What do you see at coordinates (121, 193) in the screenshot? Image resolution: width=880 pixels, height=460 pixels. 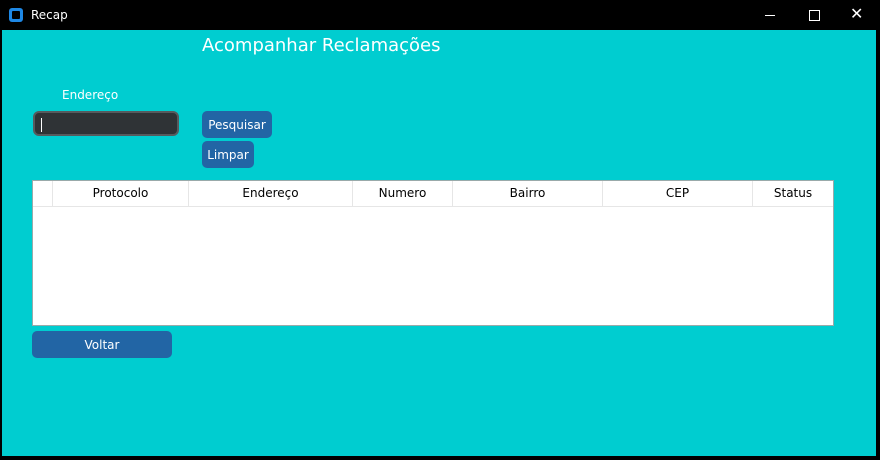 I see `column-header-protocolo: Protocolo` at bounding box center [121, 193].